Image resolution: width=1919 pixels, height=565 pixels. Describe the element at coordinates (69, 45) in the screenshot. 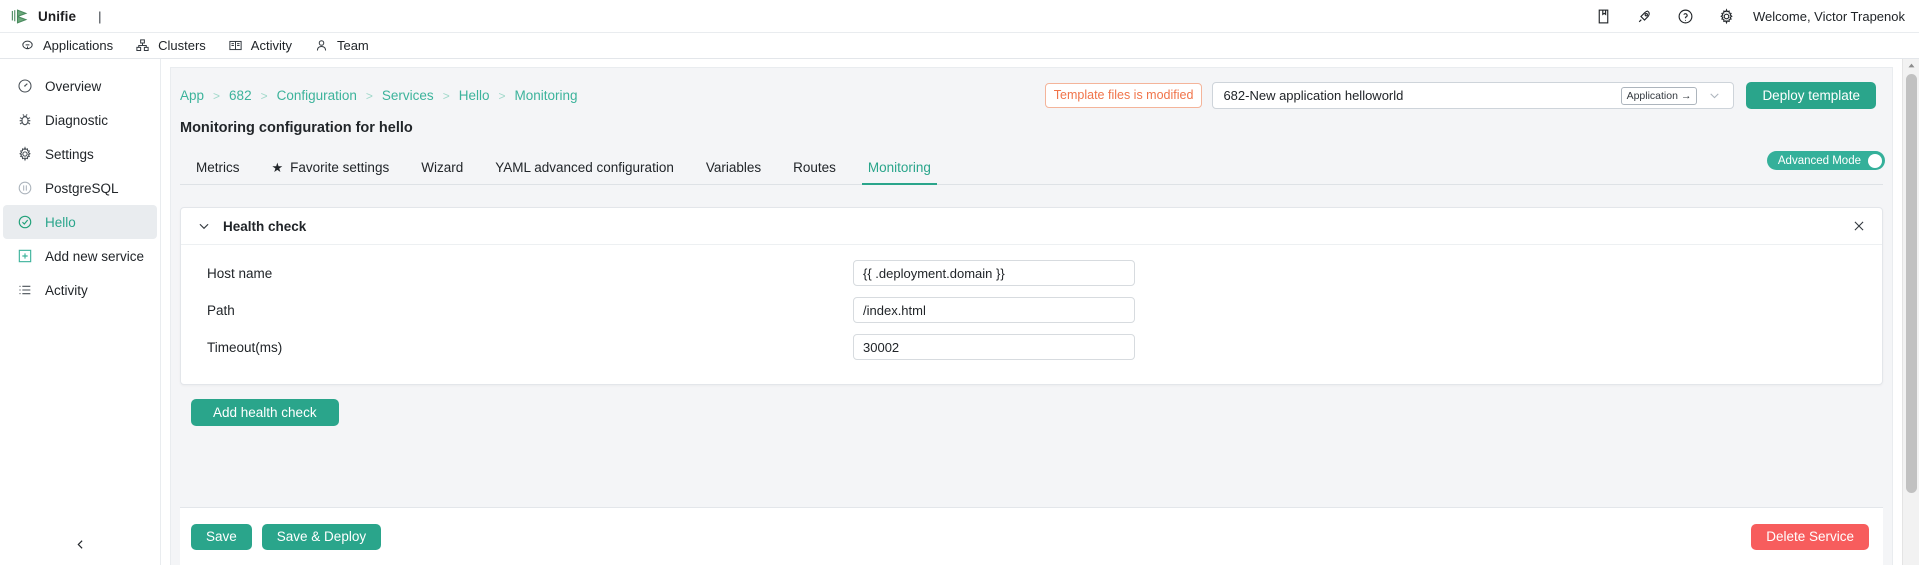

I see `nav-item-applications: Applications` at that location.